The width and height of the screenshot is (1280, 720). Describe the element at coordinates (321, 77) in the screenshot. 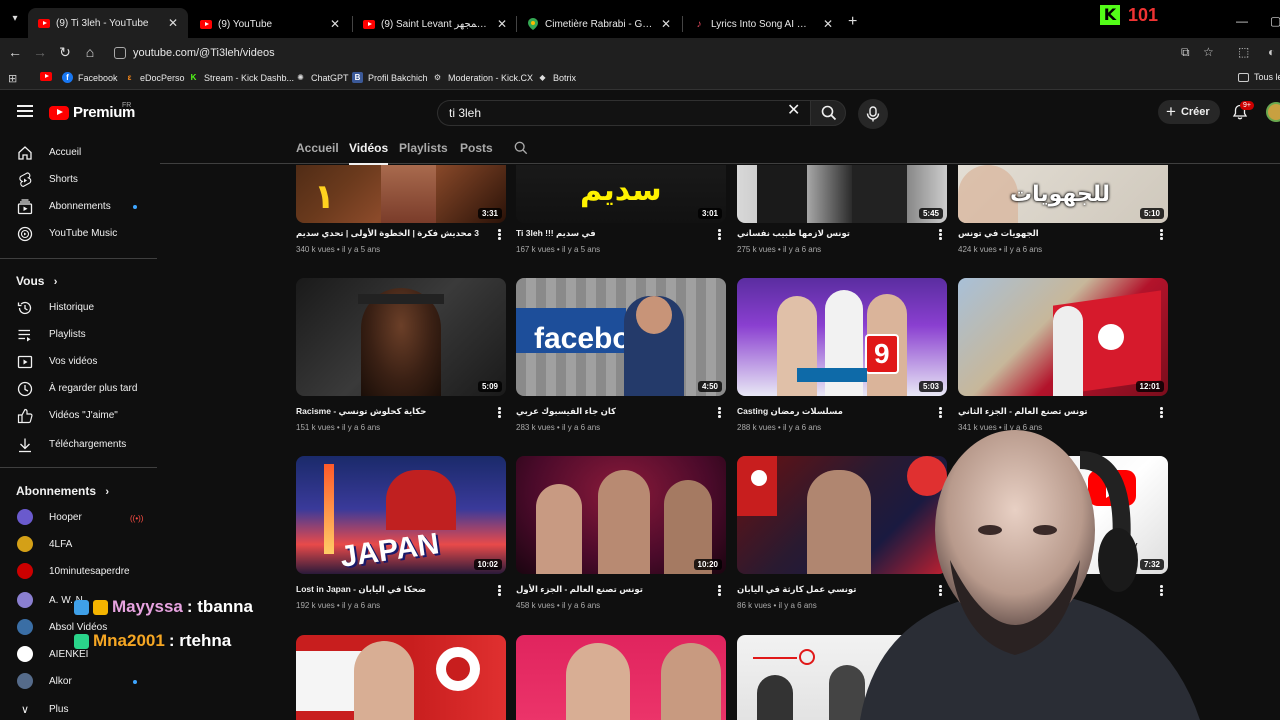

I see `bookmark-chatgpt: ✺ ChatGPT` at that location.